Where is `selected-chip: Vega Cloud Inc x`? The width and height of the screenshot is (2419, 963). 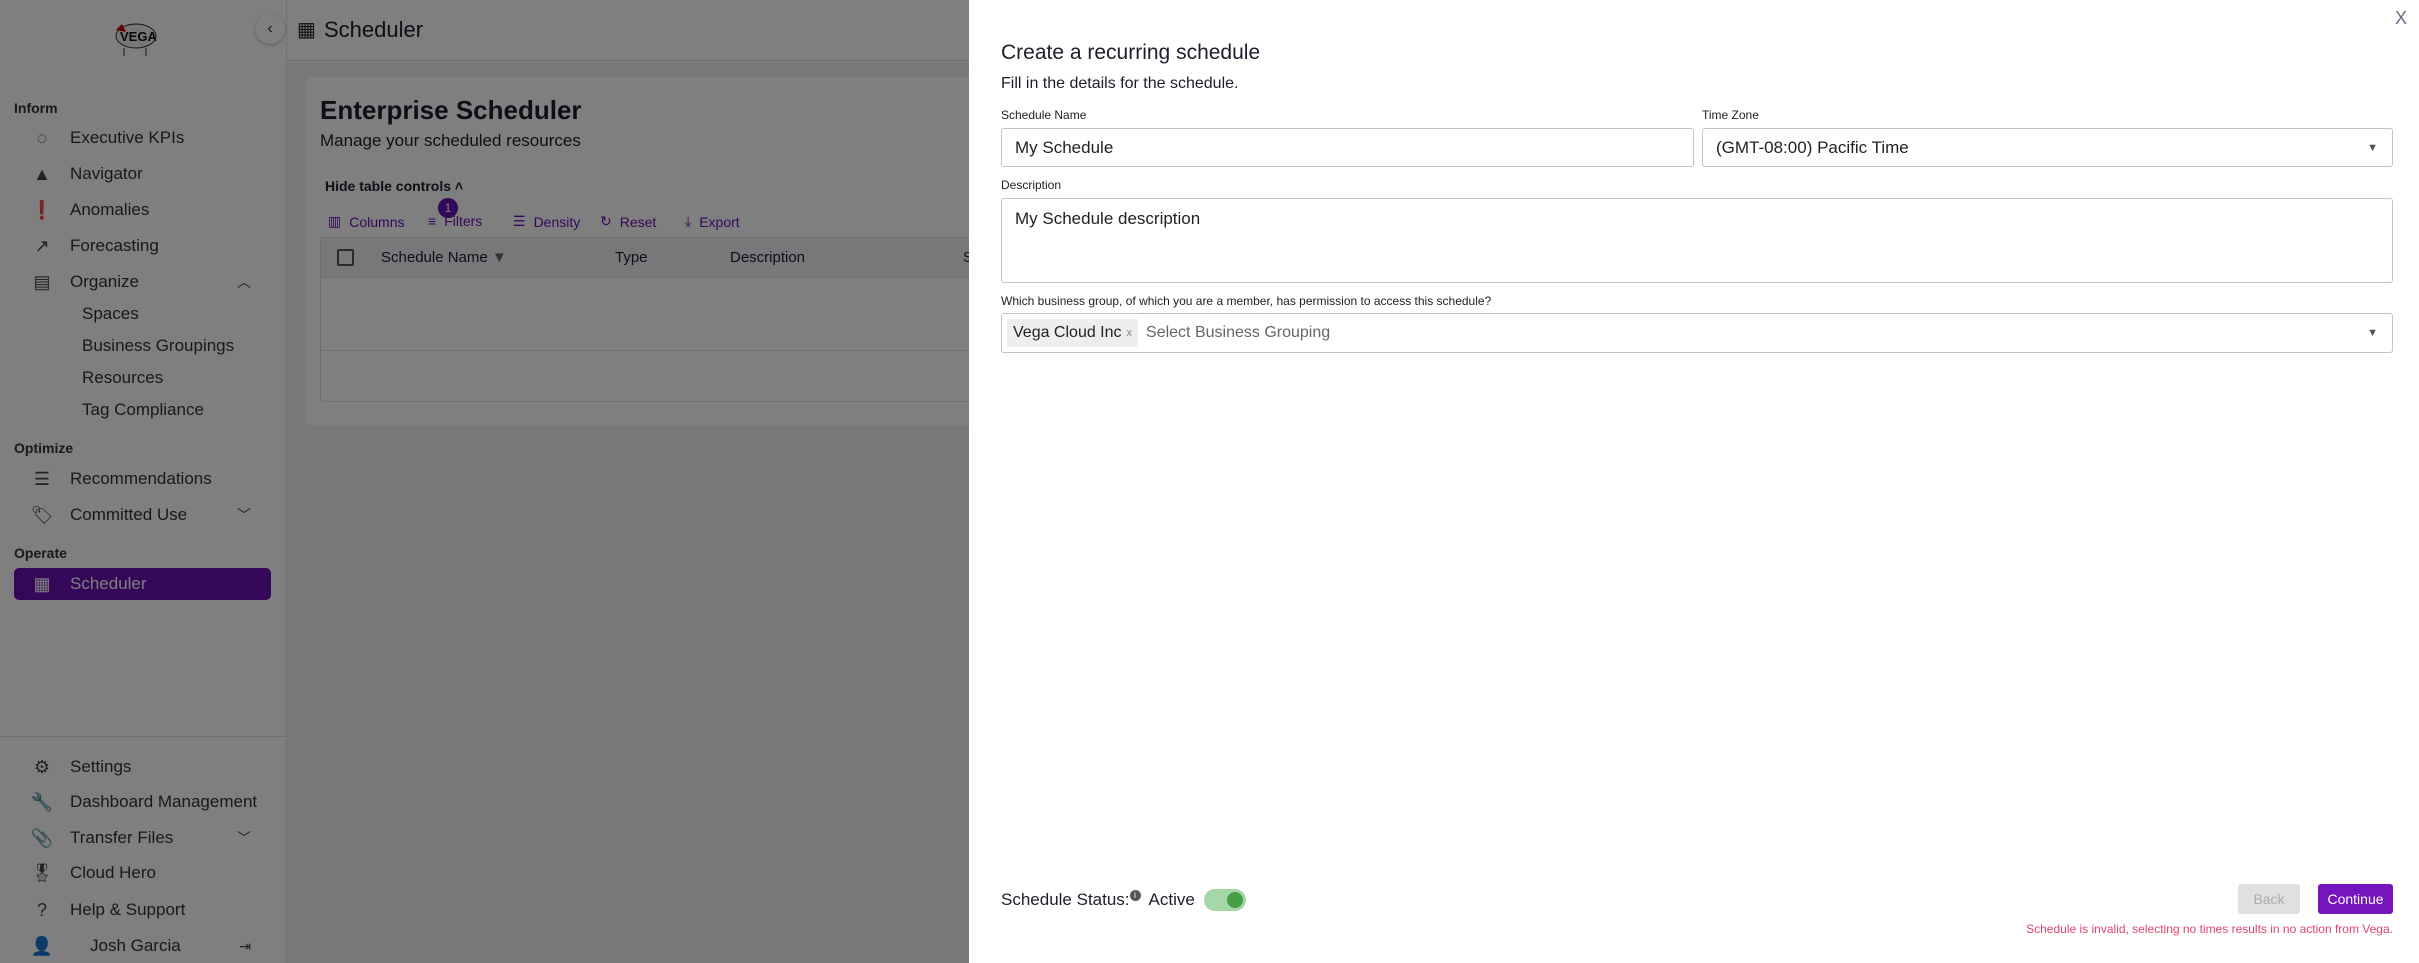
selected-chip: Vega Cloud Inc x is located at coordinates (1073, 333).